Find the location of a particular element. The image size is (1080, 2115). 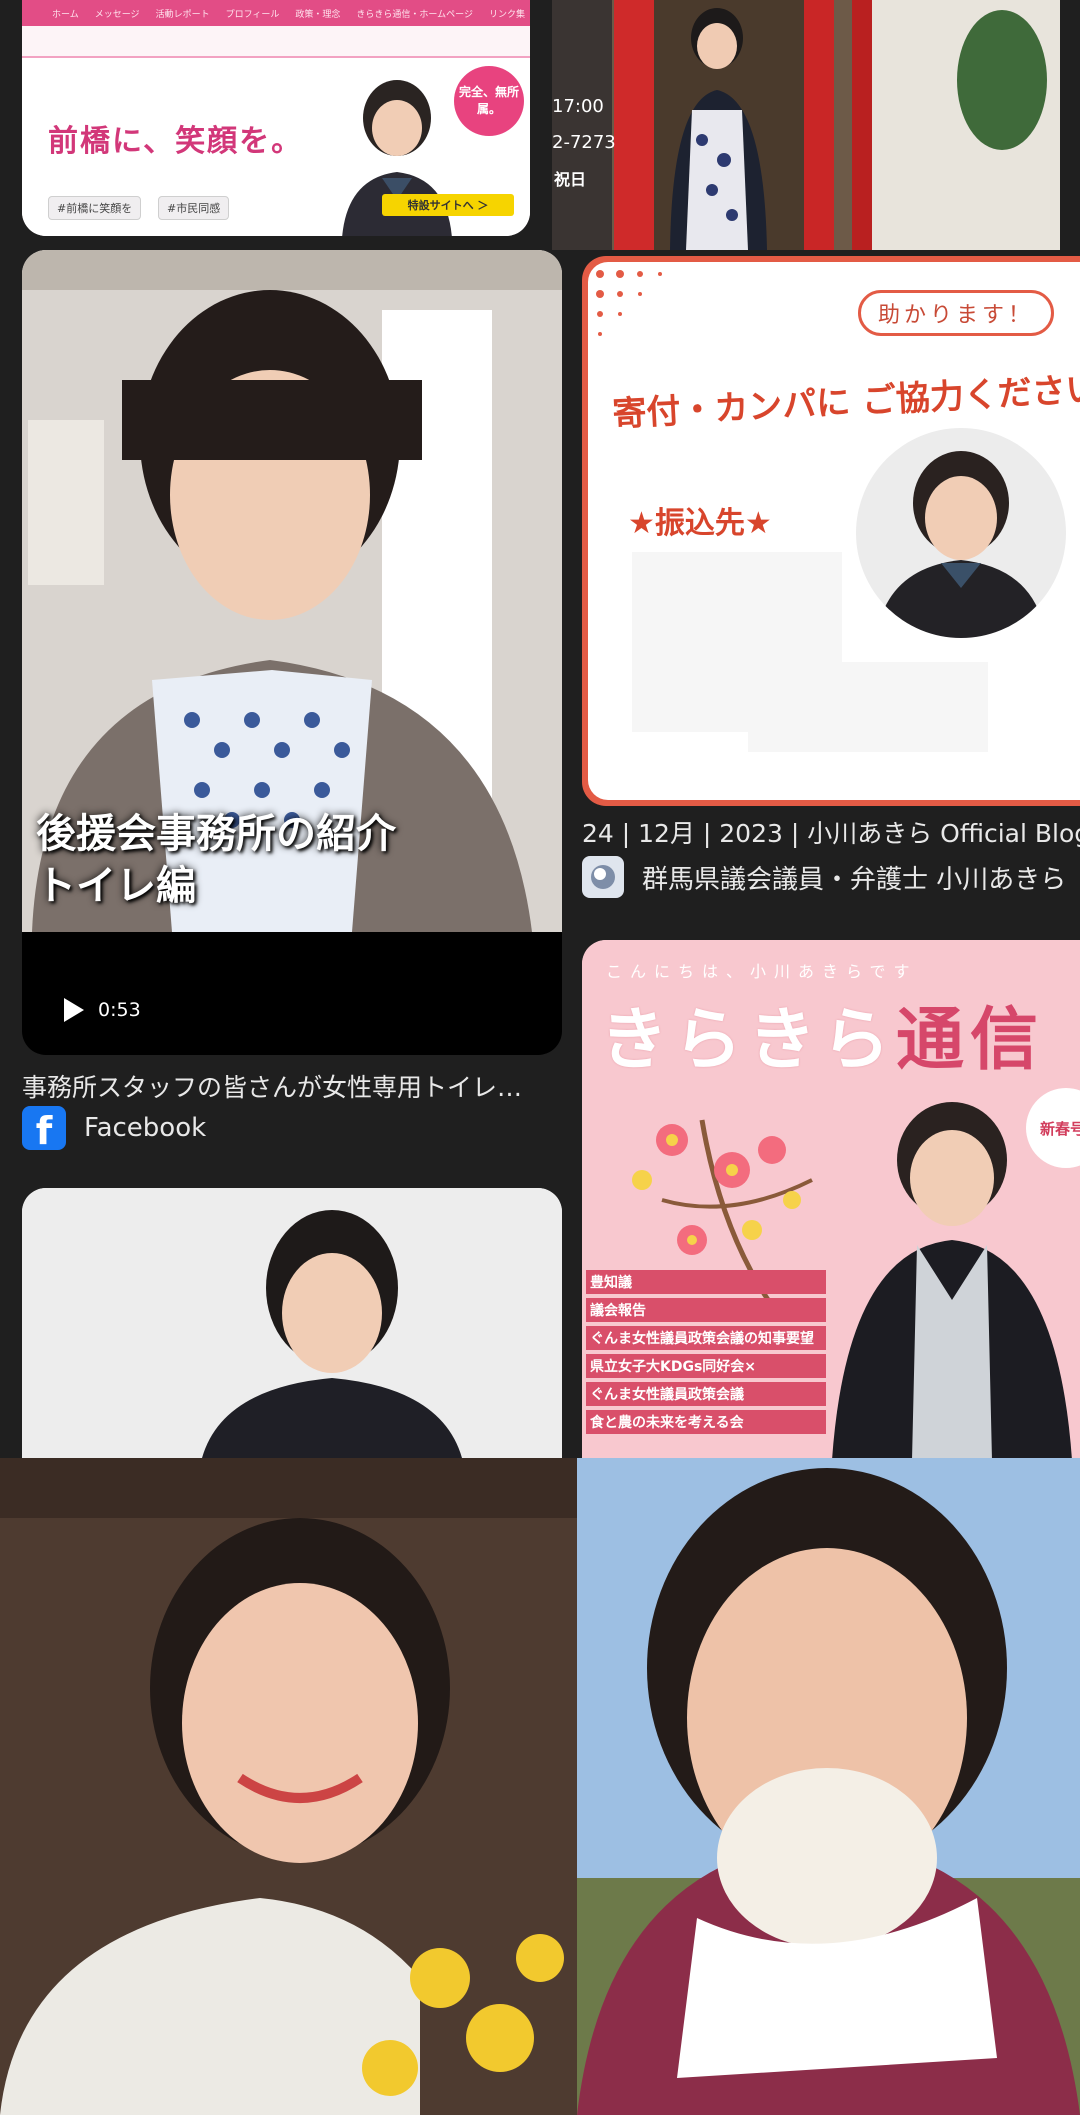

video-controls: 0:53 is located at coordinates (102, 1010).